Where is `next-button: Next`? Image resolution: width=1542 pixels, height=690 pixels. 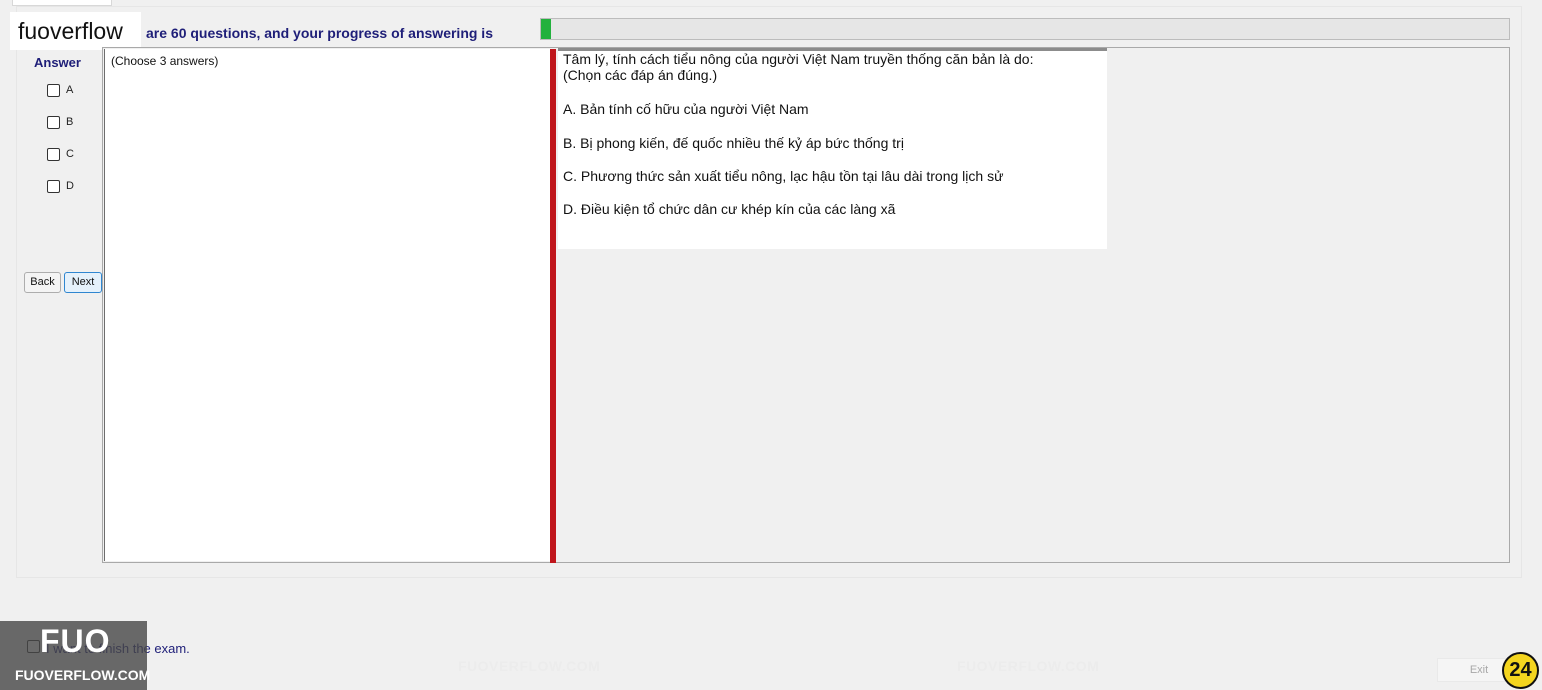
next-button: Next is located at coordinates (83, 282).